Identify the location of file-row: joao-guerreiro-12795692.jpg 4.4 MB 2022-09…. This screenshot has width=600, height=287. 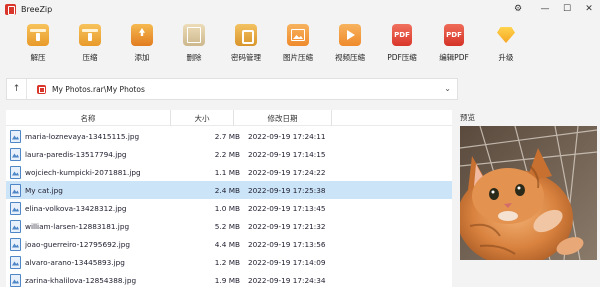
(229, 244).